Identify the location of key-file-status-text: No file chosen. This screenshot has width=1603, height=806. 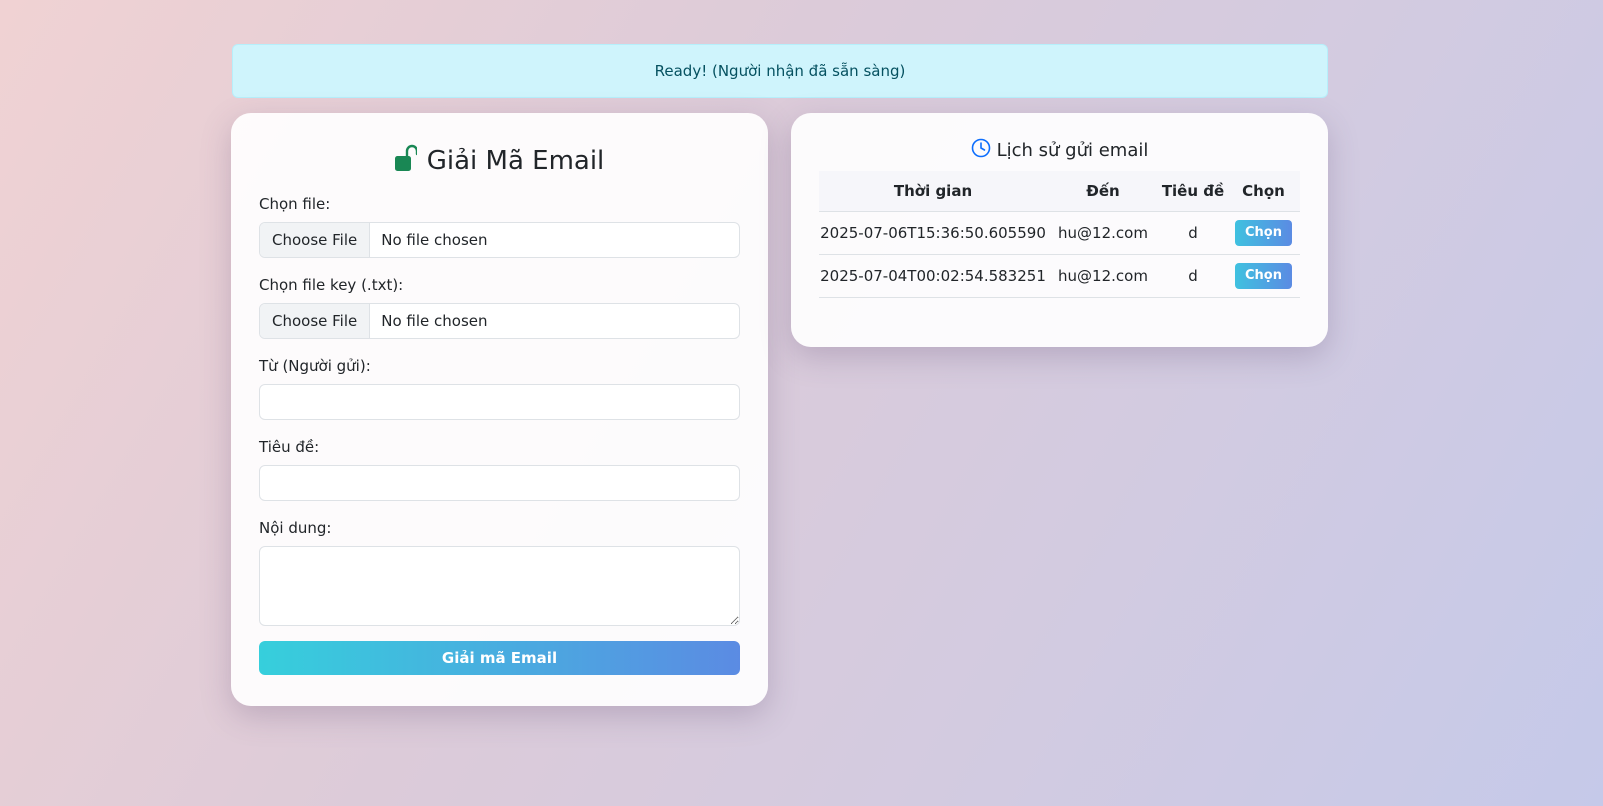
(434, 321).